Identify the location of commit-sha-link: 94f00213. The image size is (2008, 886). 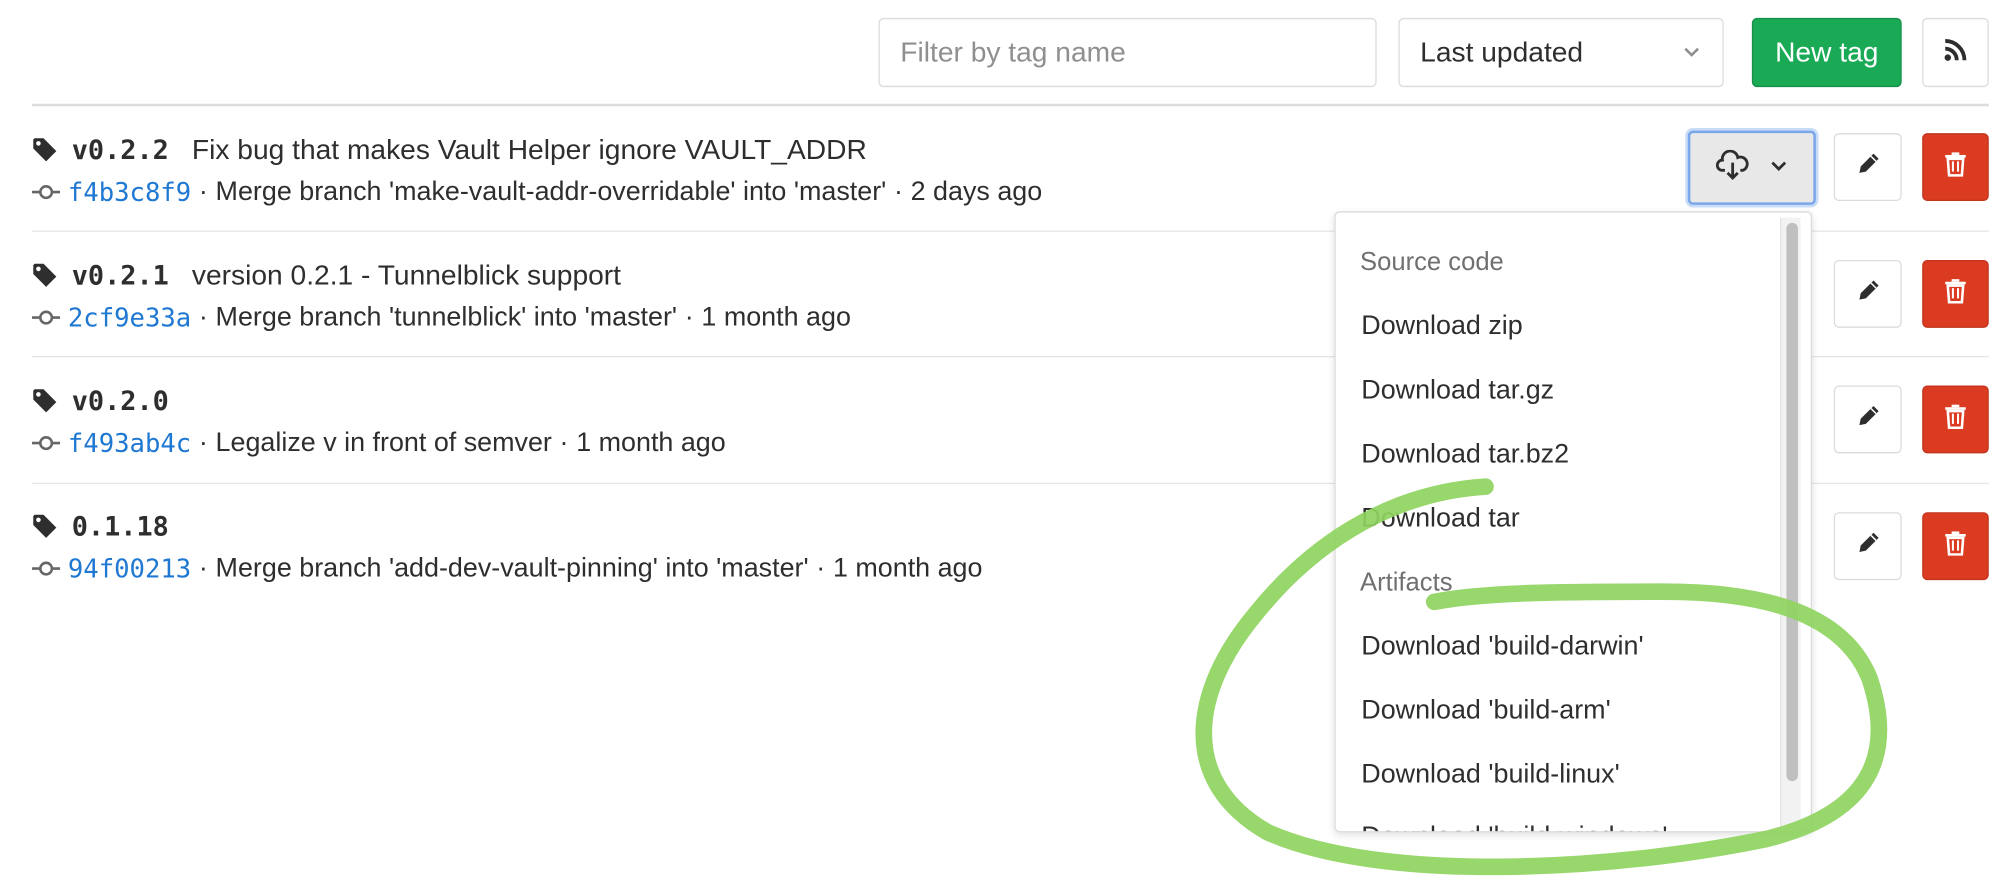
(129, 568).